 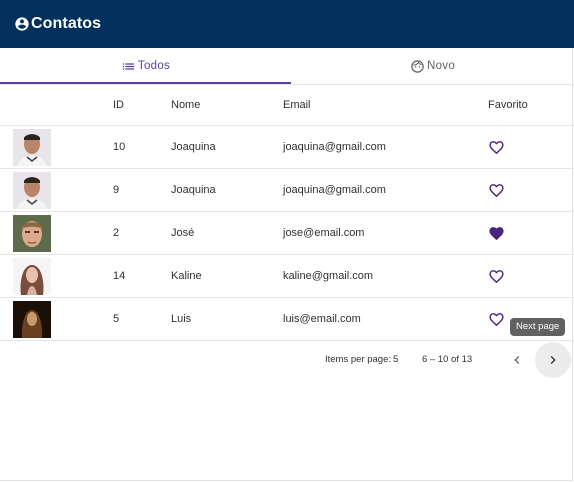 What do you see at coordinates (154, 66) in the screenshot?
I see `tab-todos-label: Todos` at bounding box center [154, 66].